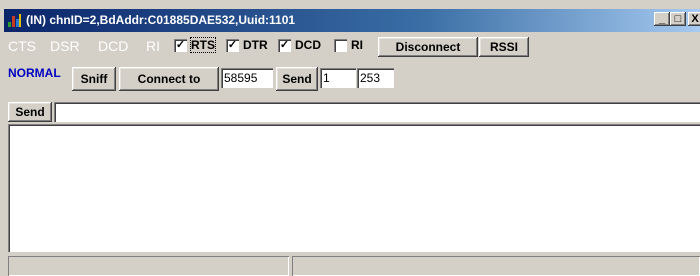 The width and height of the screenshot is (700, 276). What do you see at coordinates (180, 45) in the screenshot?
I see `rts-checkbox: ✓` at bounding box center [180, 45].